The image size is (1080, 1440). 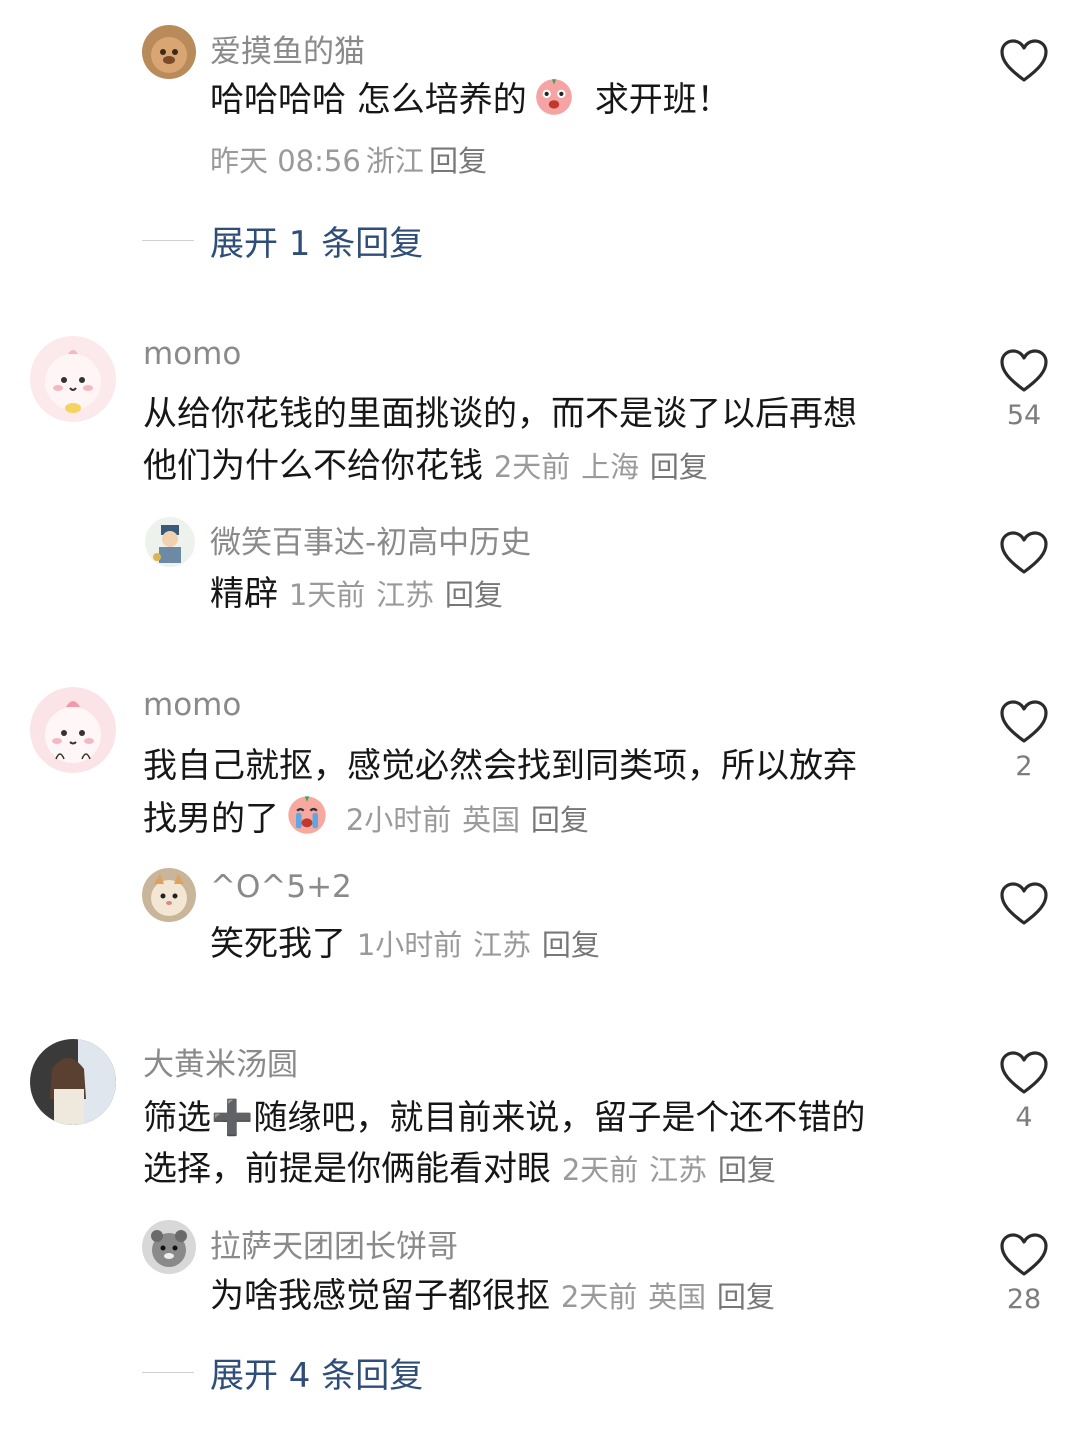 What do you see at coordinates (285, 161) in the screenshot?
I see `comment-time: 昨天 08:56` at bounding box center [285, 161].